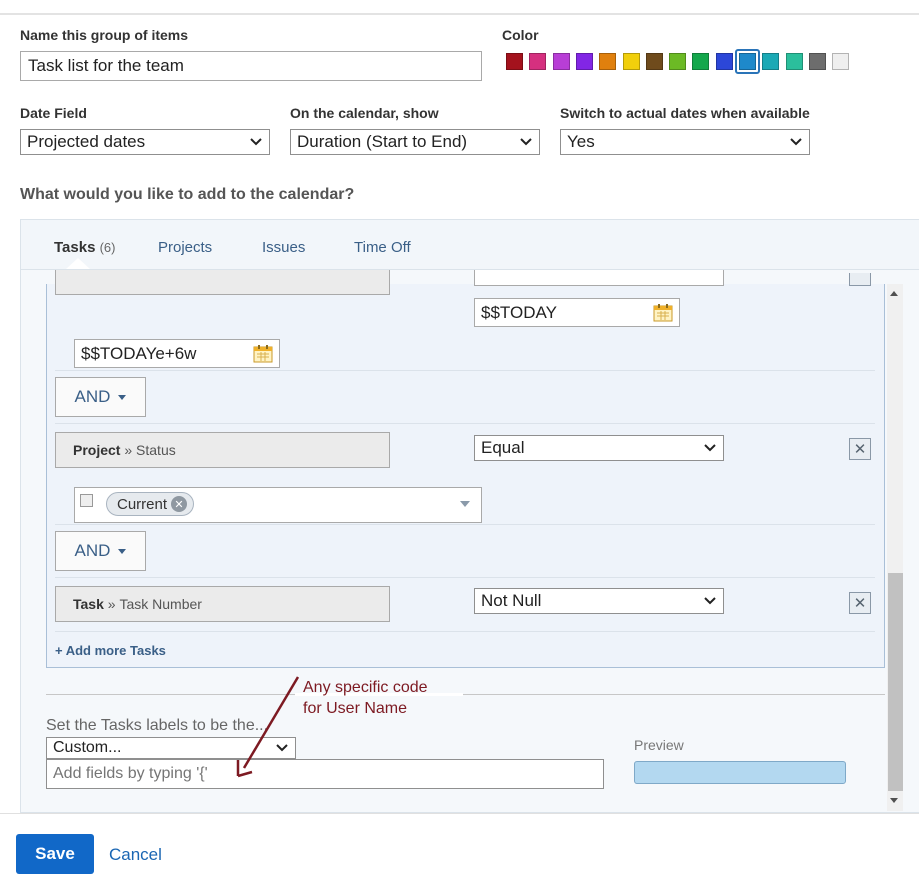  I want to click on tab-tasks-count: (6), so click(107, 247).